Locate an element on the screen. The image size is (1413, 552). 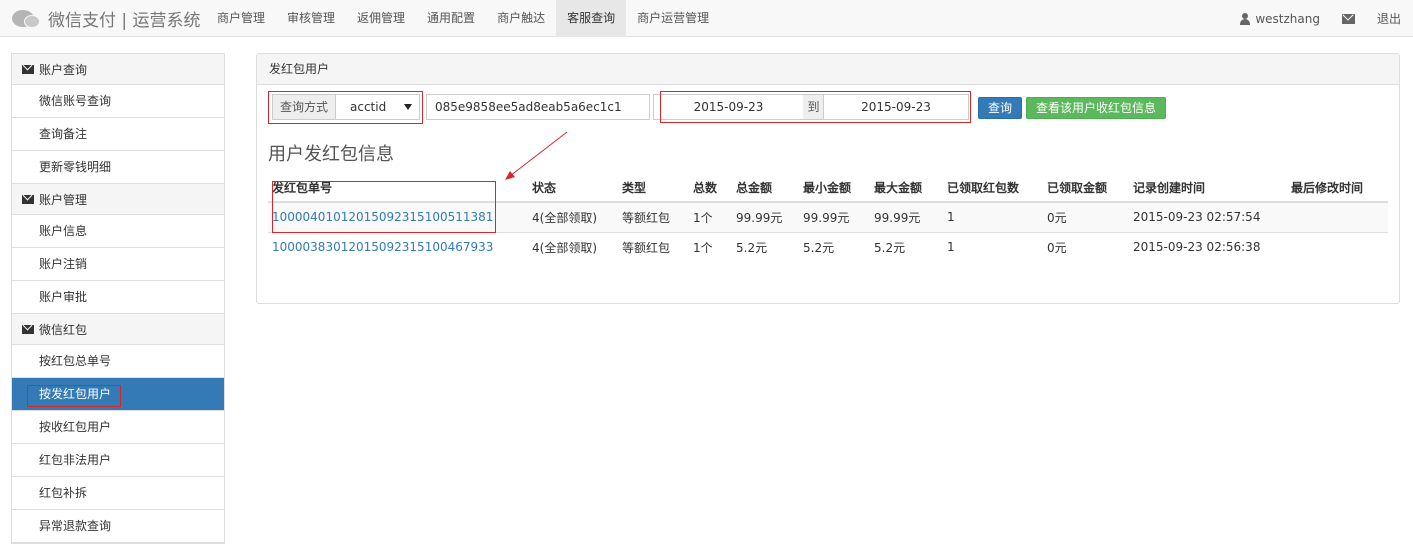
brand-title: 微信支付 | 运营系统 is located at coordinates (124, 21).